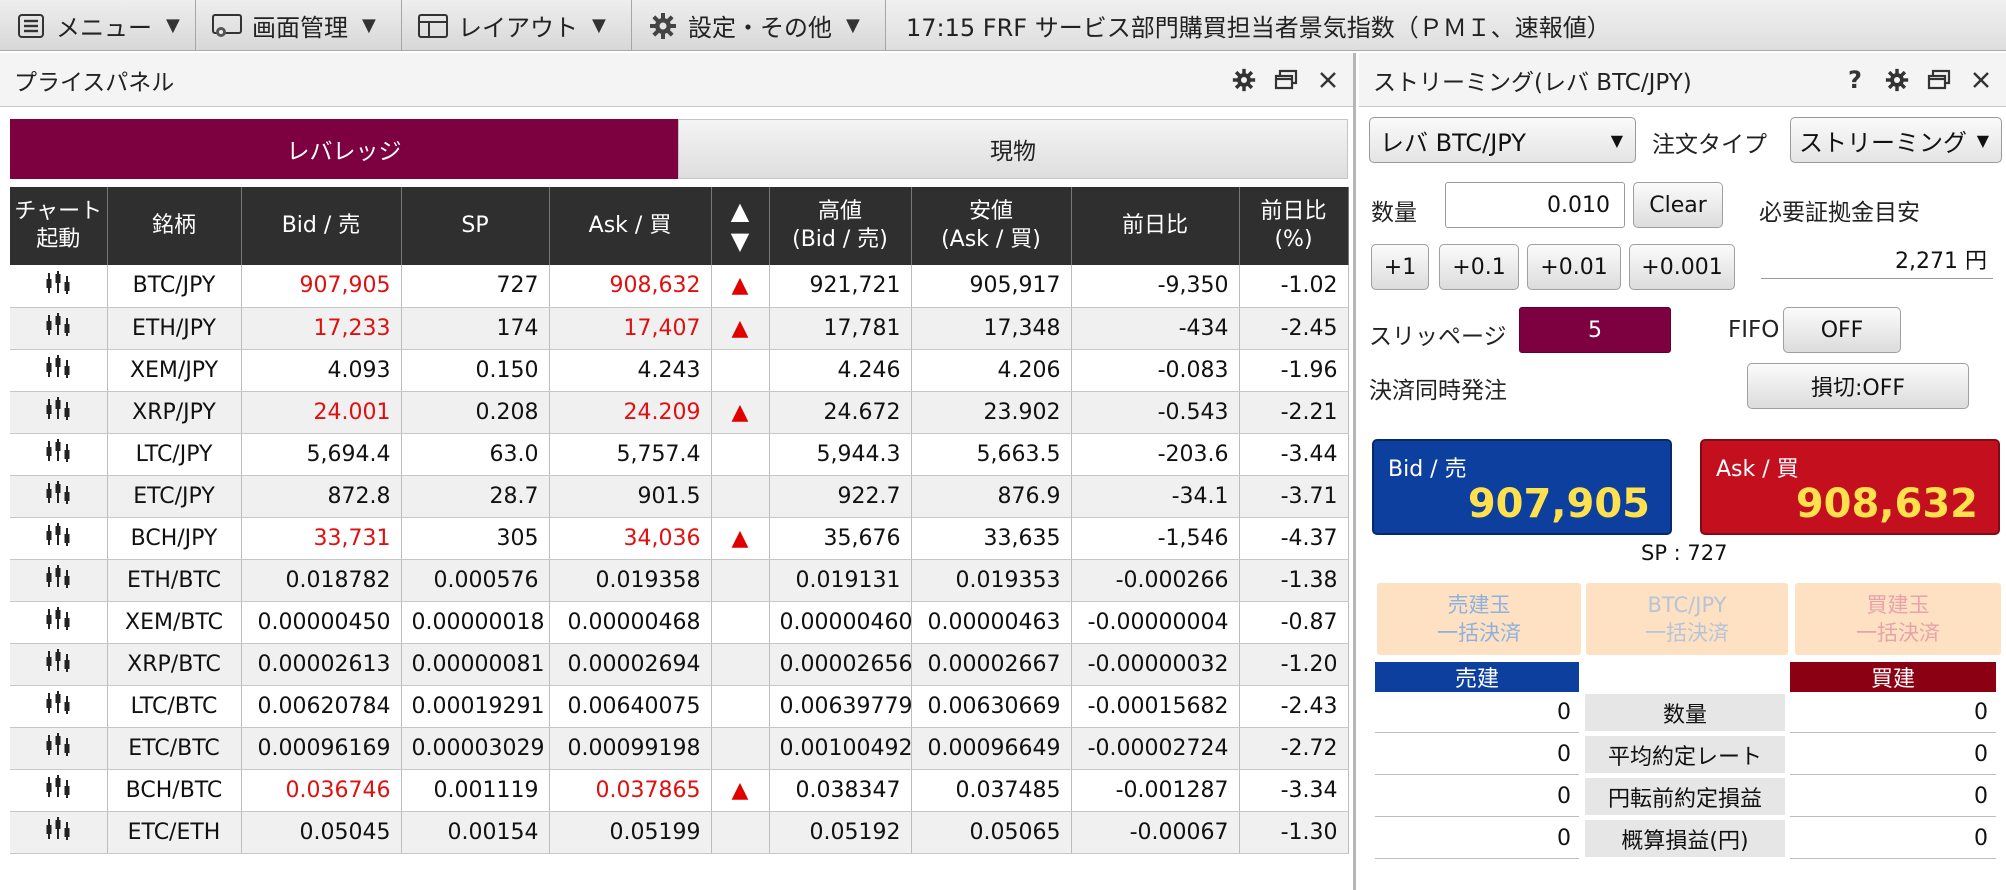  What do you see at coordinates (1687, 619) in the screenshot?
I see `bulk-close-symbol-button: BTC/JPY 一括決済` at bounding box center [1687, 619].